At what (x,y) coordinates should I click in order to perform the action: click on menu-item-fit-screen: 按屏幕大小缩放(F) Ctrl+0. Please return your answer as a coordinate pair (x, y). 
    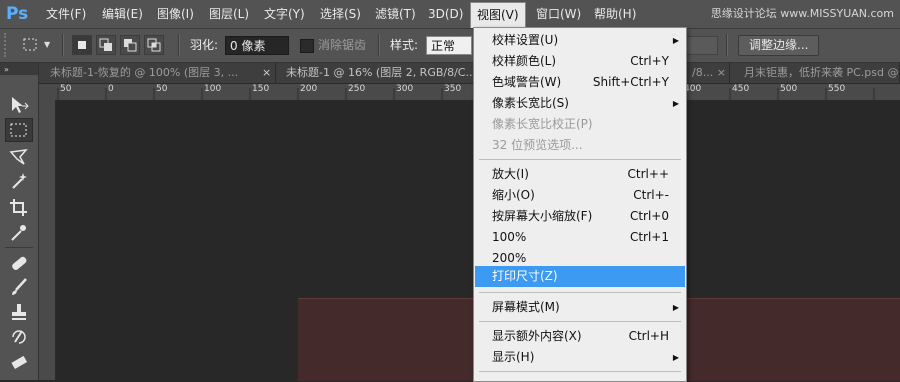
    Looking at the image, I should click on (580, 216).